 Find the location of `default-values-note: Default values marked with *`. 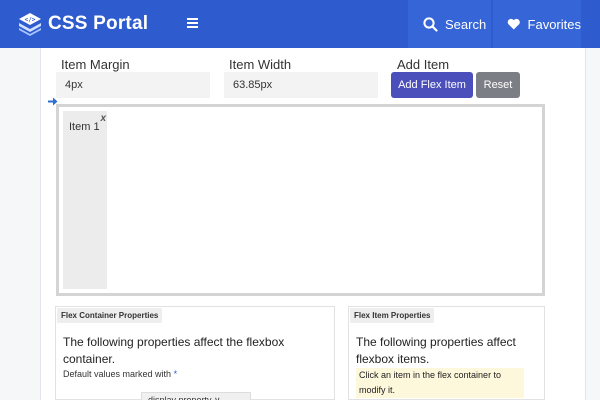

default-values-note: Default values marked with * is located at coordinates (120, 374).